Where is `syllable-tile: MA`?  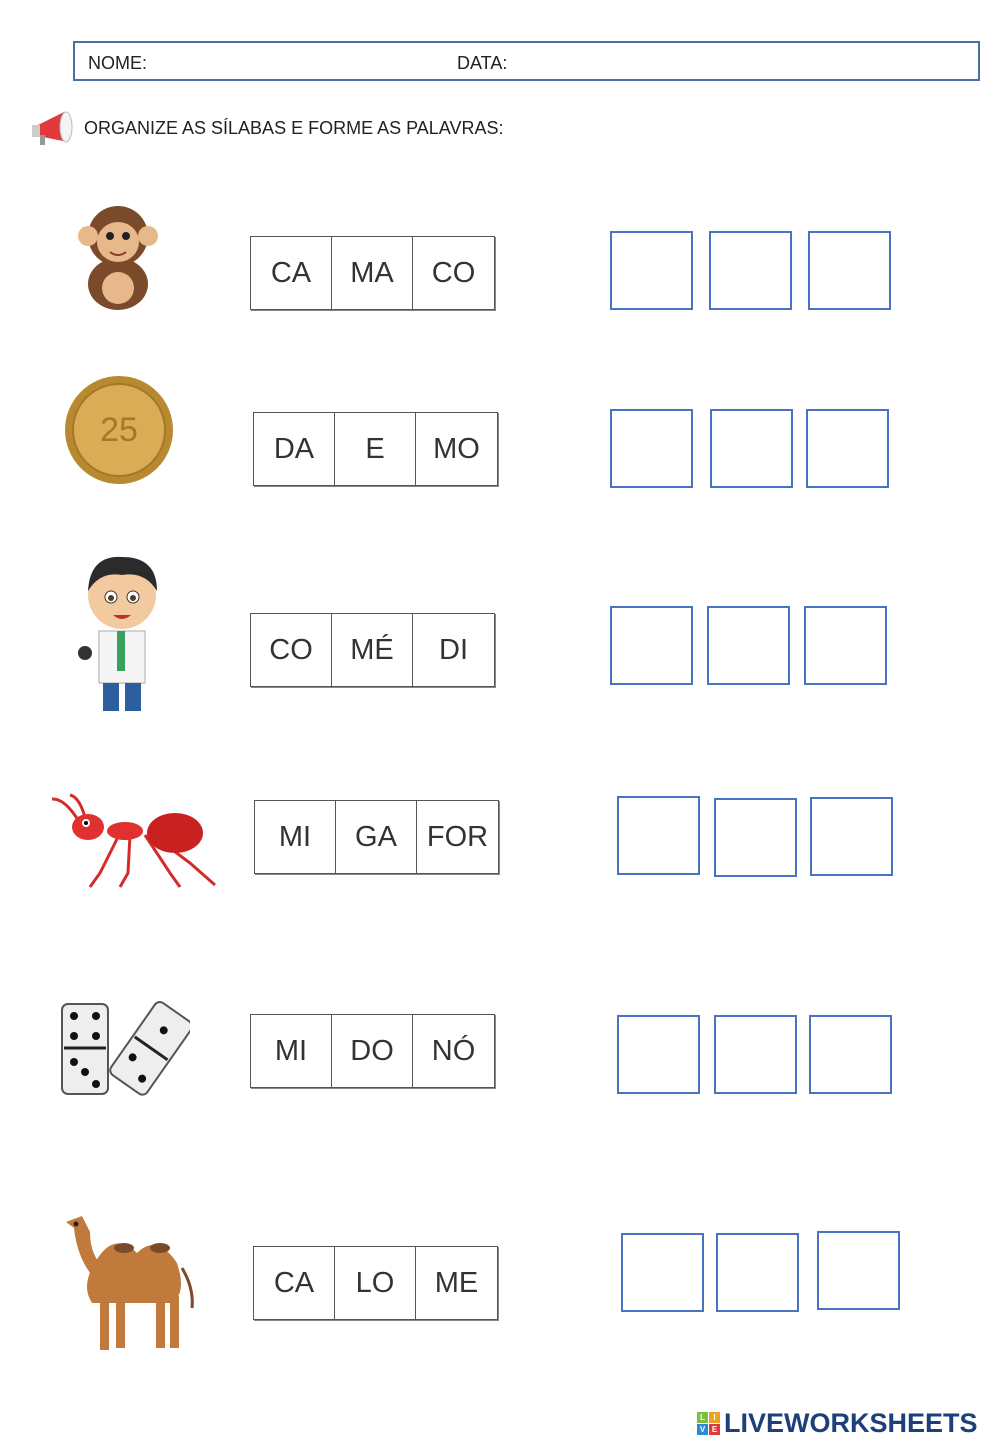 syllable-tile: MA is located at coordinates (372, 273).